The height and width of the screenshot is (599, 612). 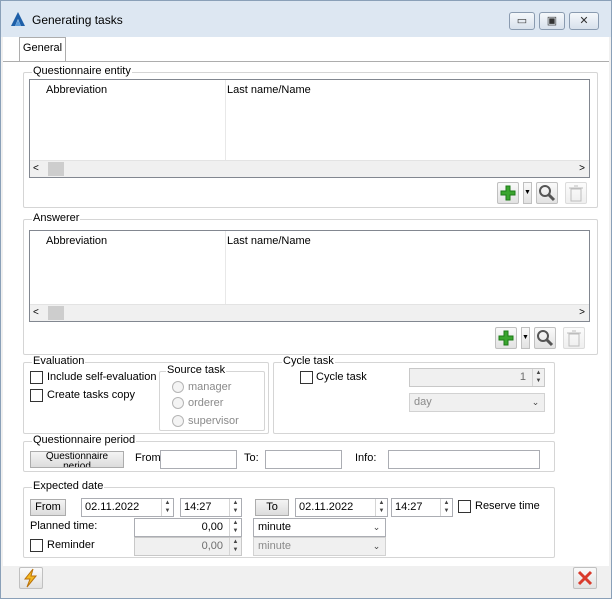 What do you see at coordinates (198, 459) in the screenshot?
I see `period-from-input` at bounding box center [198, 459].